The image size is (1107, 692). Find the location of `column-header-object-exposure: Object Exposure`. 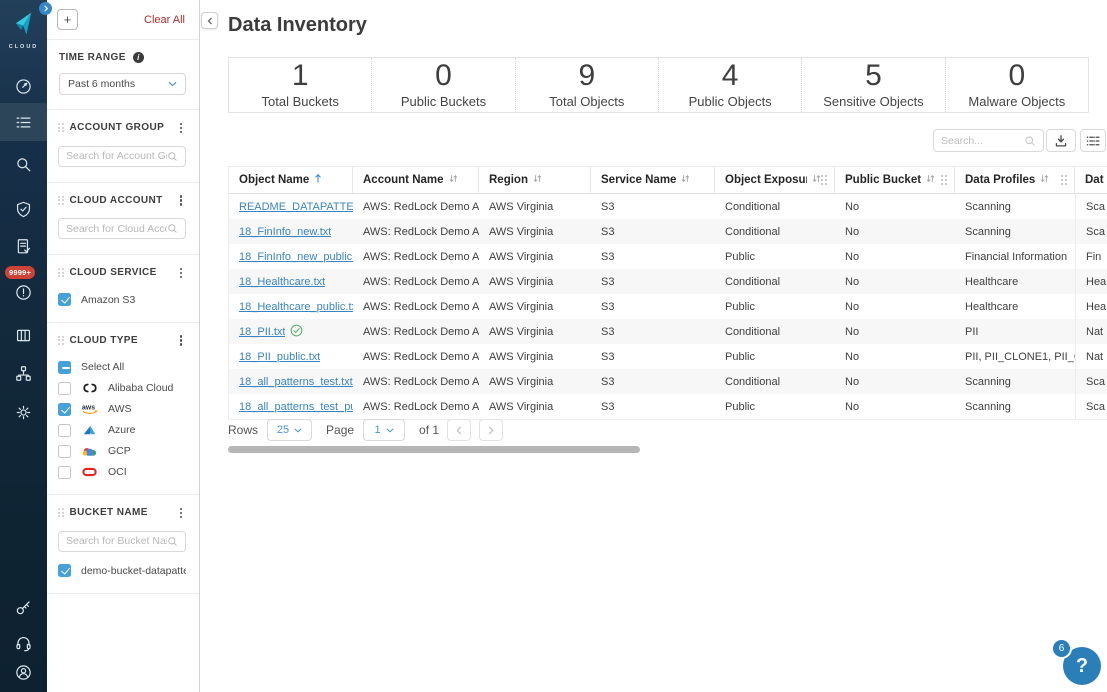

column-header-object-exposure: Object Exposure is located at coordinates (775, 180).